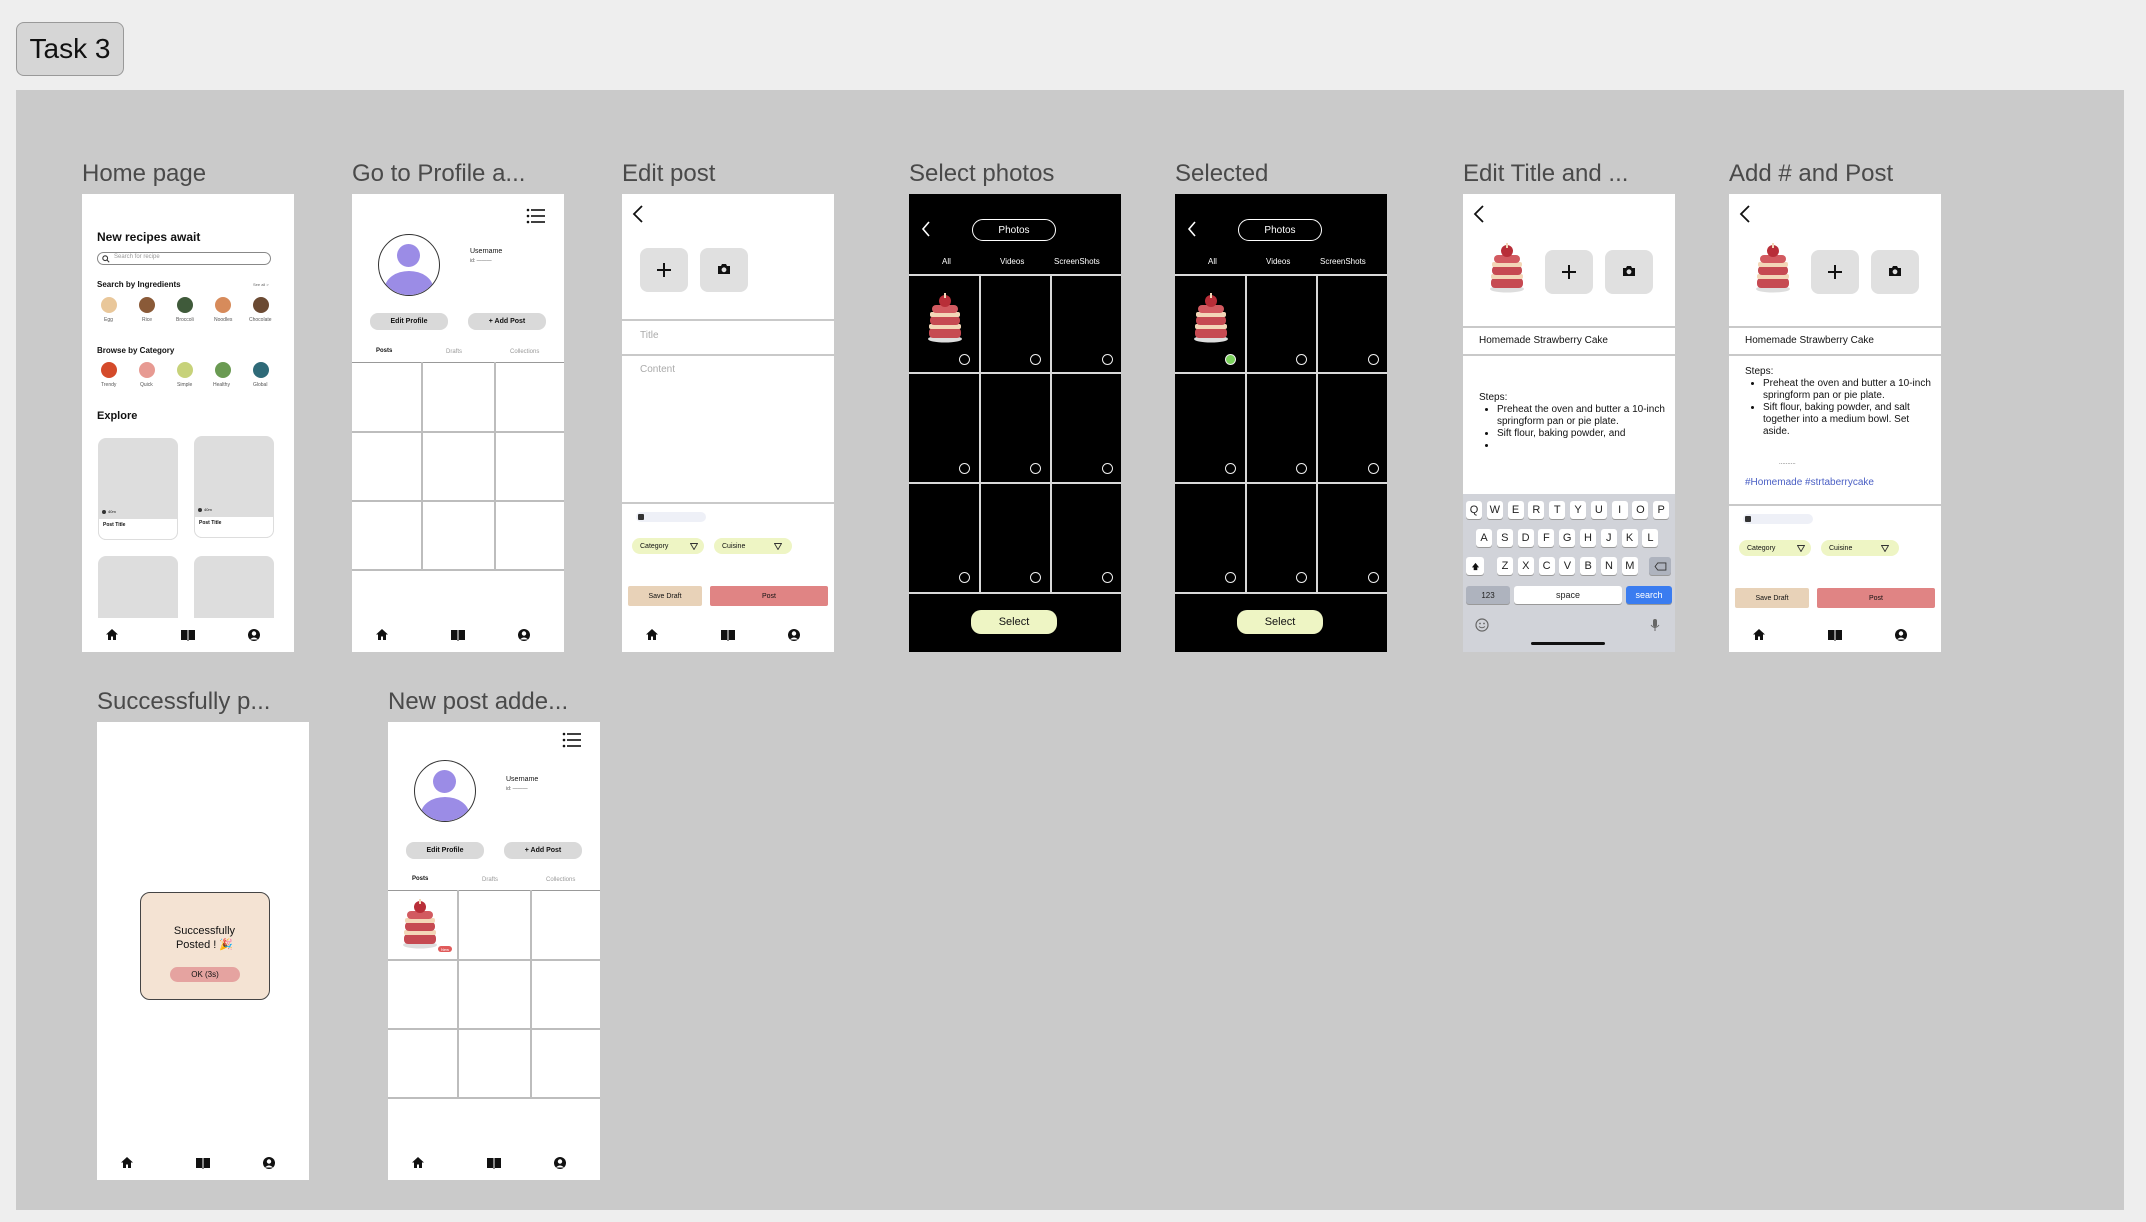 The image size is (2146, 1222). What do you see at coordinates (1567, 538) in the screenshot?
I see `key-g: G` at bounding box center [1567, 538].